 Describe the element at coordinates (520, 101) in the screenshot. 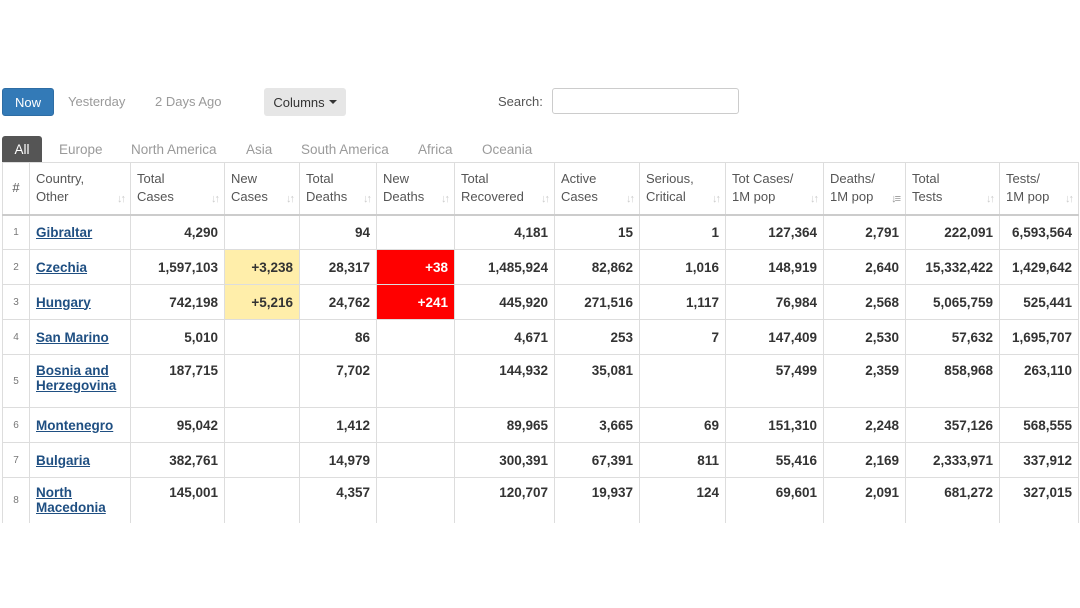

I see `search-label: Search:` at that location.